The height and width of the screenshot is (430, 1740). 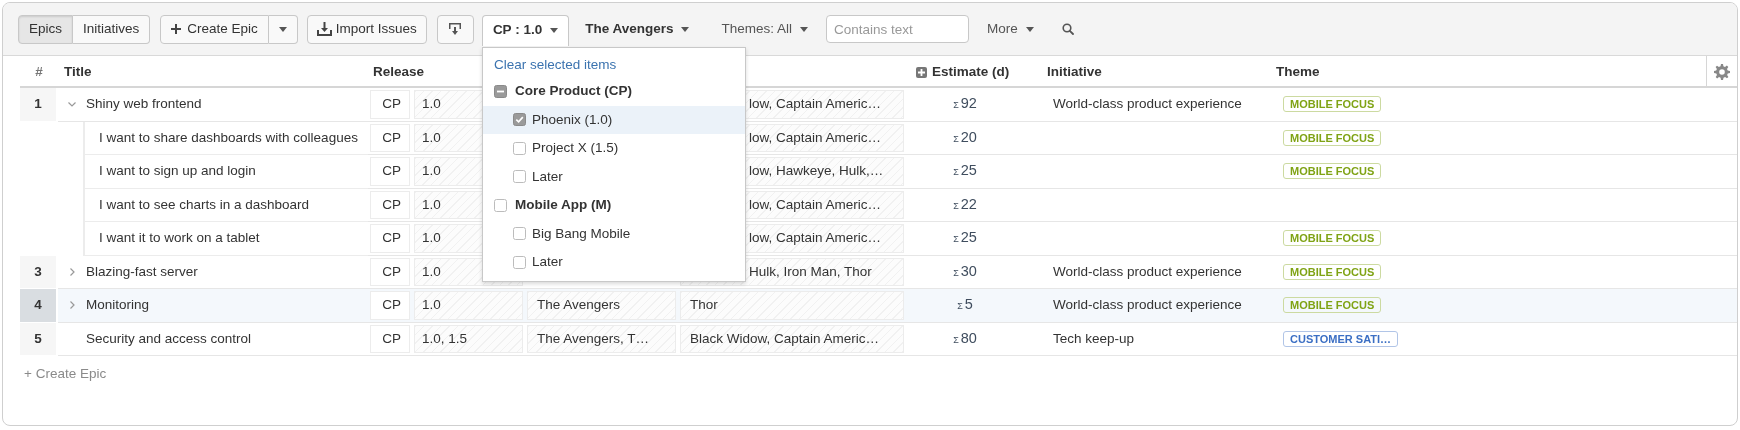 What do you see at coordinates (965, 204) in the screenshot?
I see `estimate-value: Σ 22` at bounding box center [965, 204].